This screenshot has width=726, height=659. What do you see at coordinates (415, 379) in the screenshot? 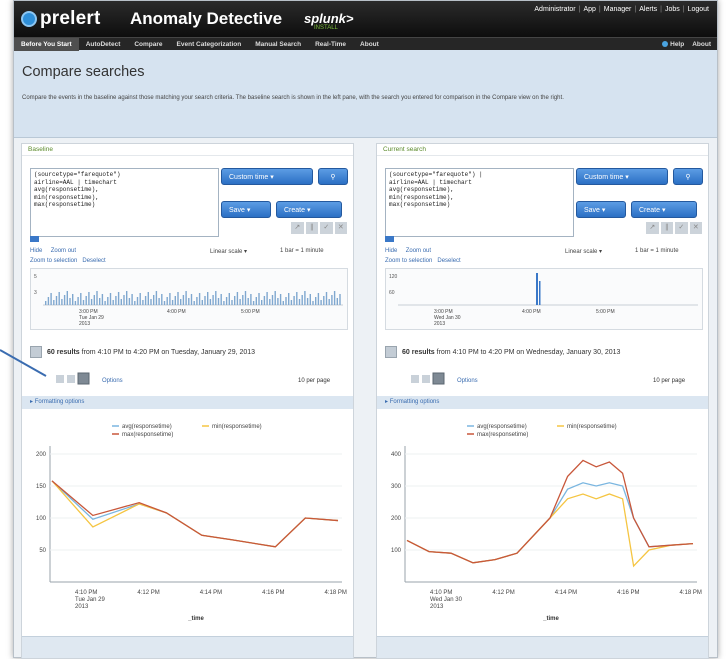
I see `list-view-icon` at bounding box center [415, 379].